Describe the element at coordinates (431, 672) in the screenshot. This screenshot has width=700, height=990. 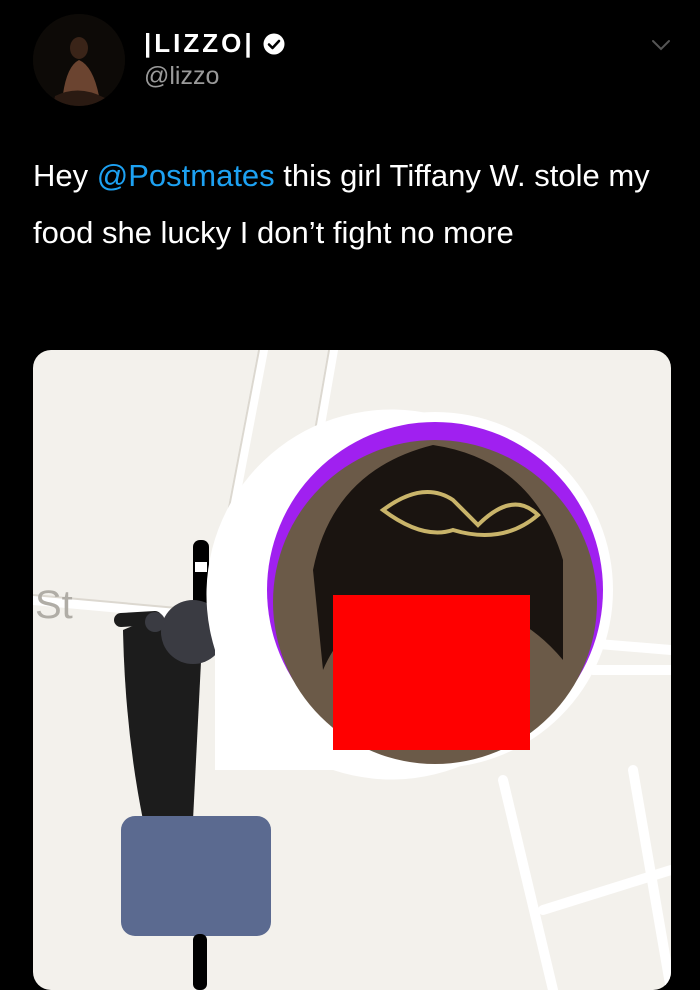
I see `redaction-box` at that location.